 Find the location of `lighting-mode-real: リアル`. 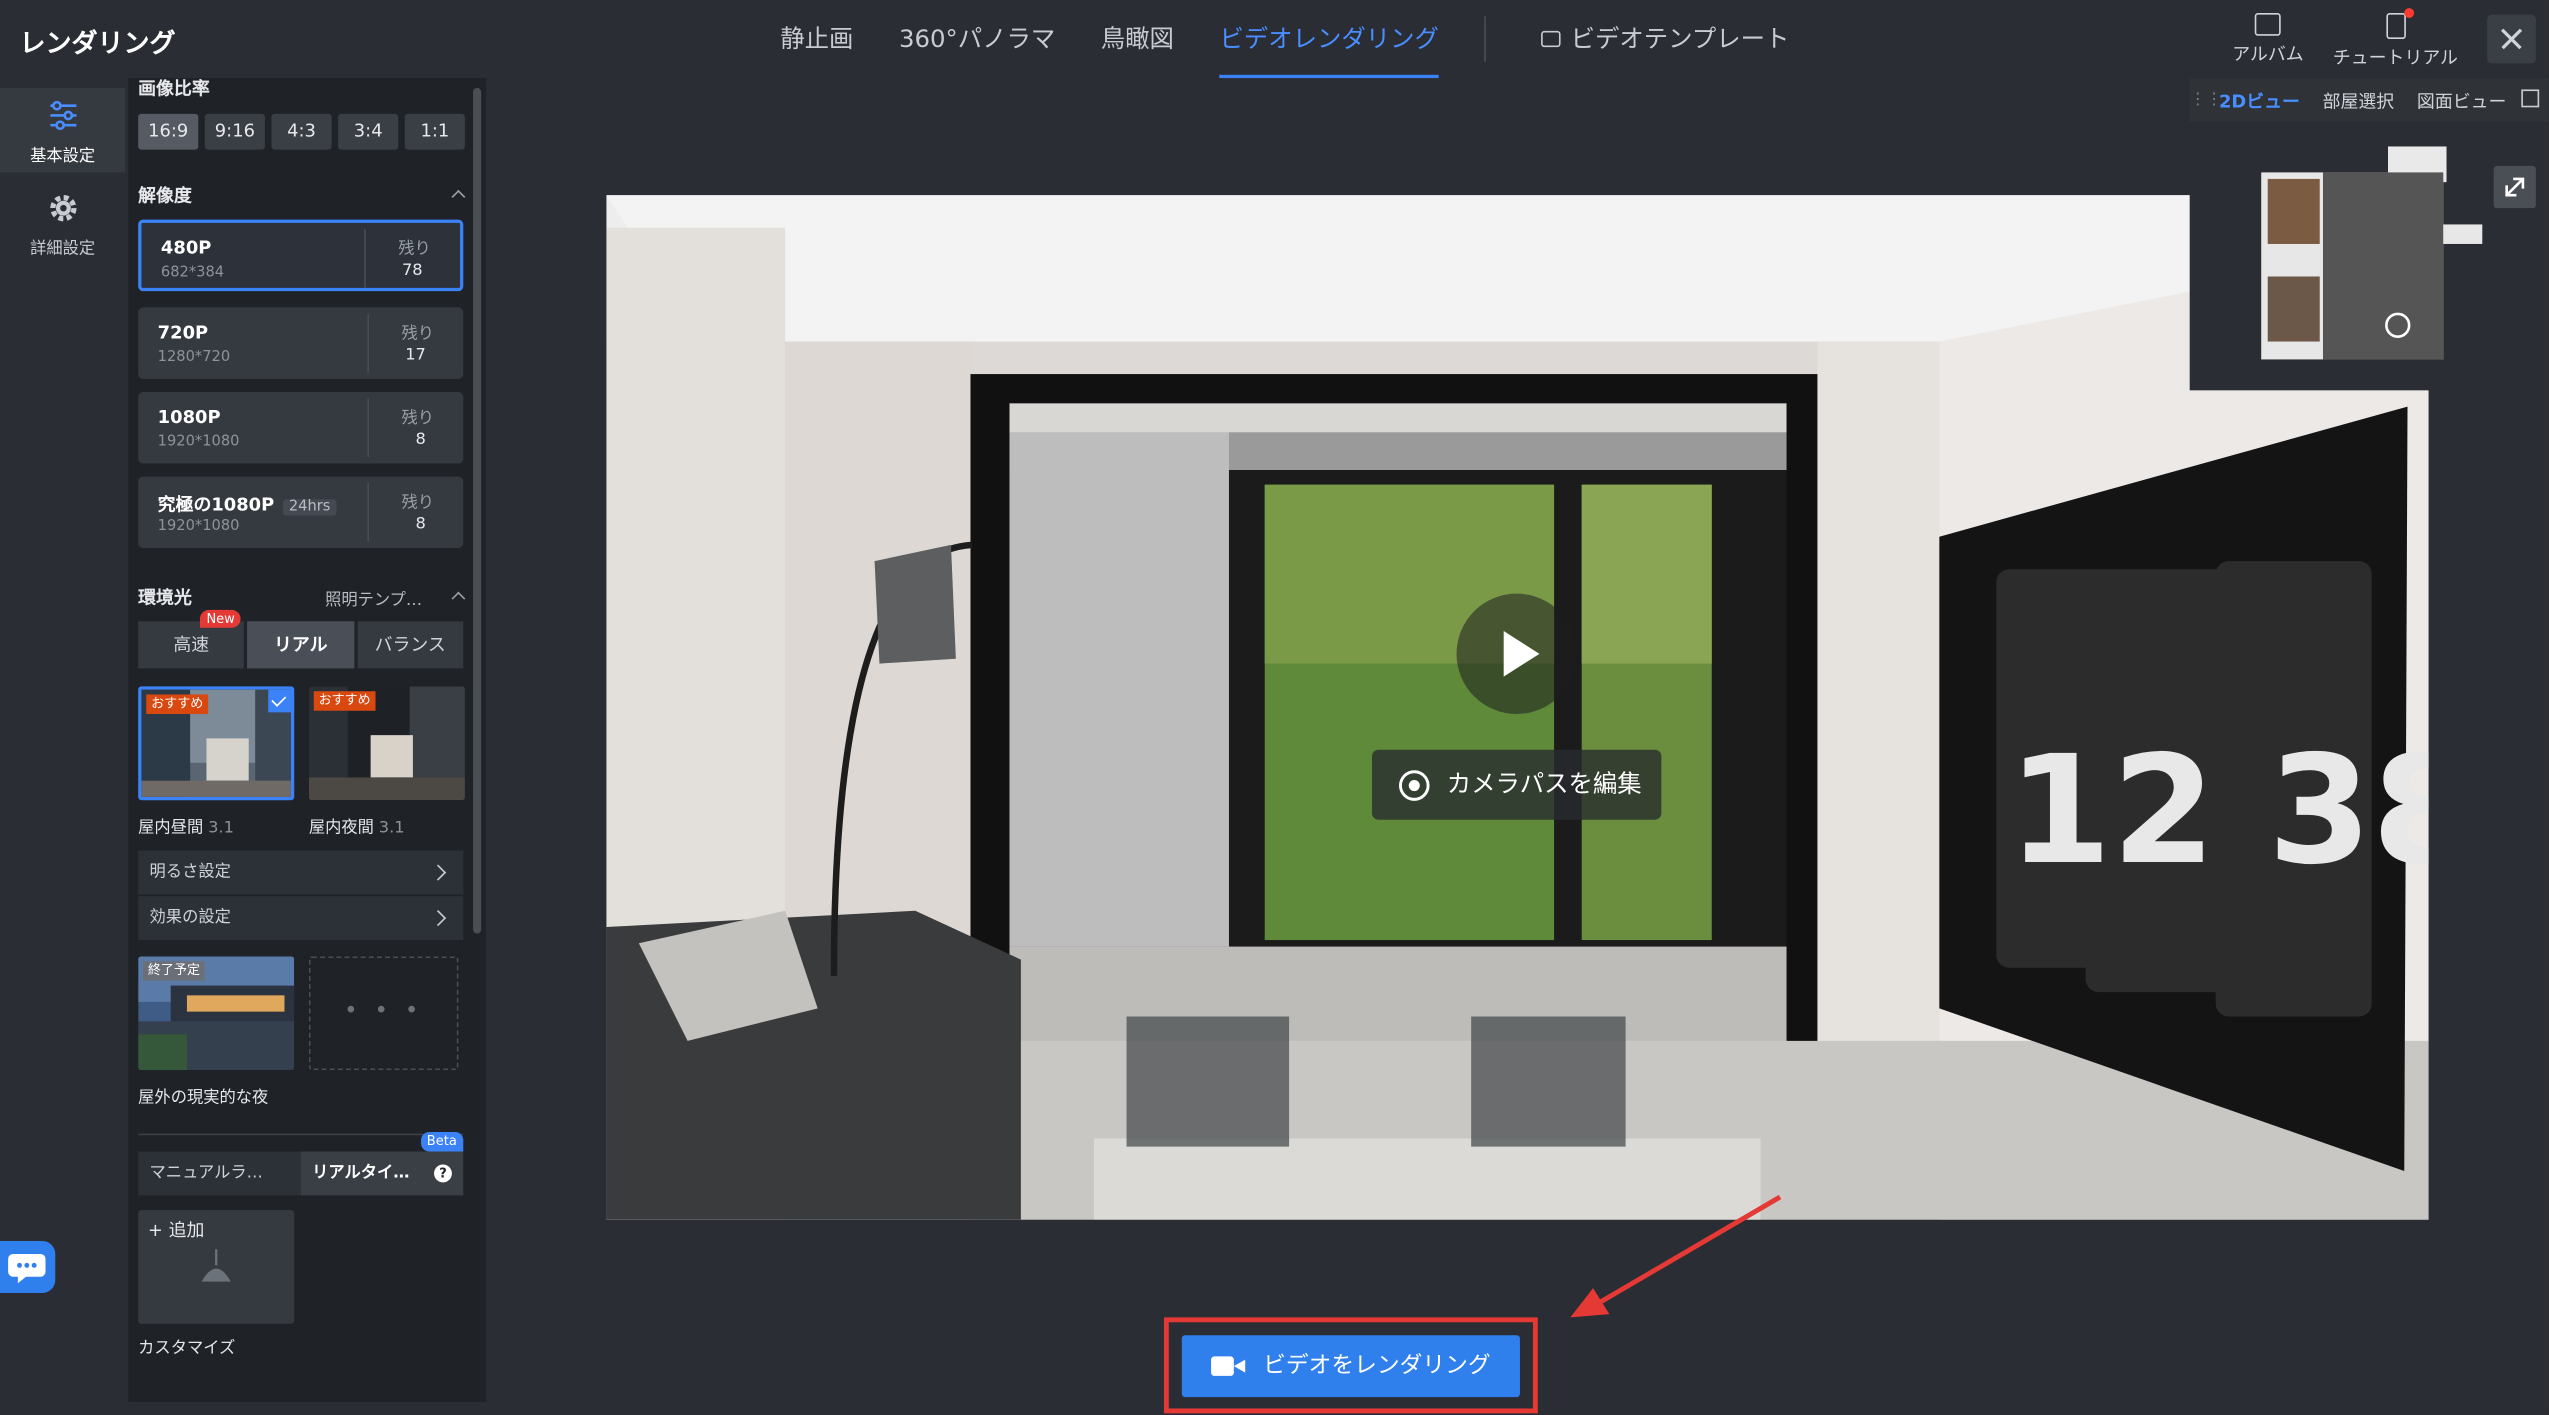

lighting-mode-real: リアル is located at coordinates (300, 645).